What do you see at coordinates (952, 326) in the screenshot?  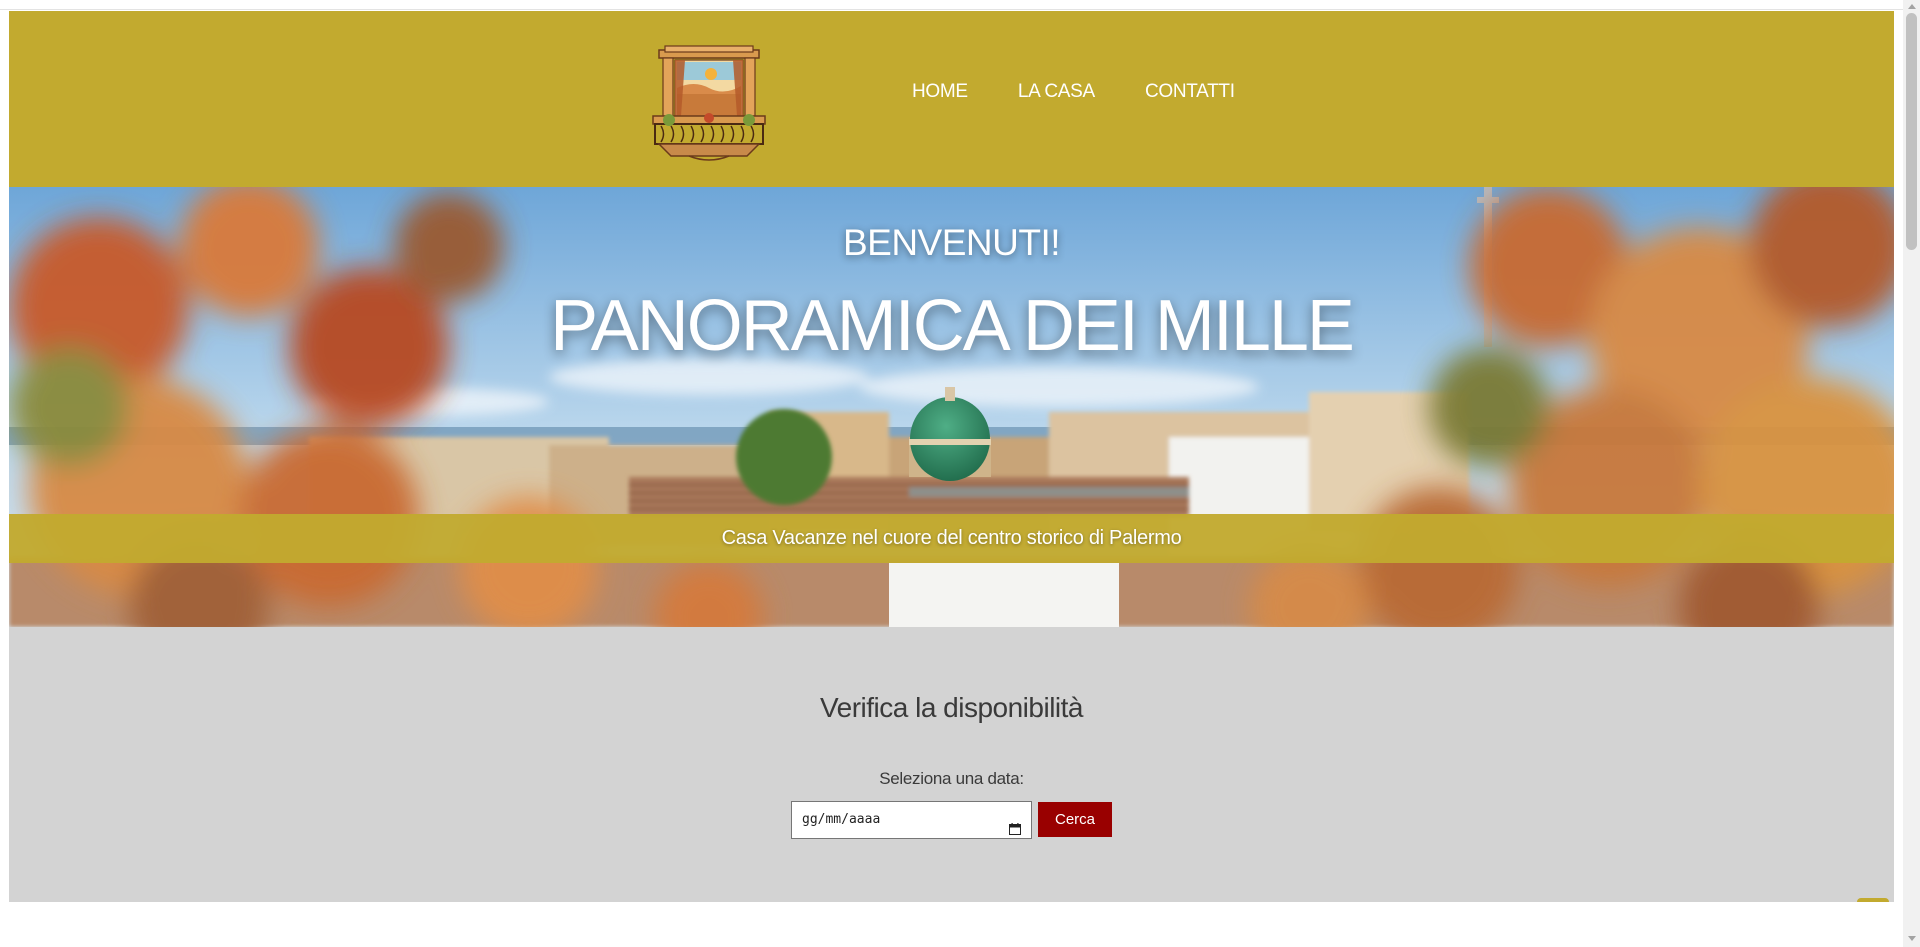 I see `hero-title: PANORAMICA DEI MILLE` at bounding box center [952, 326].